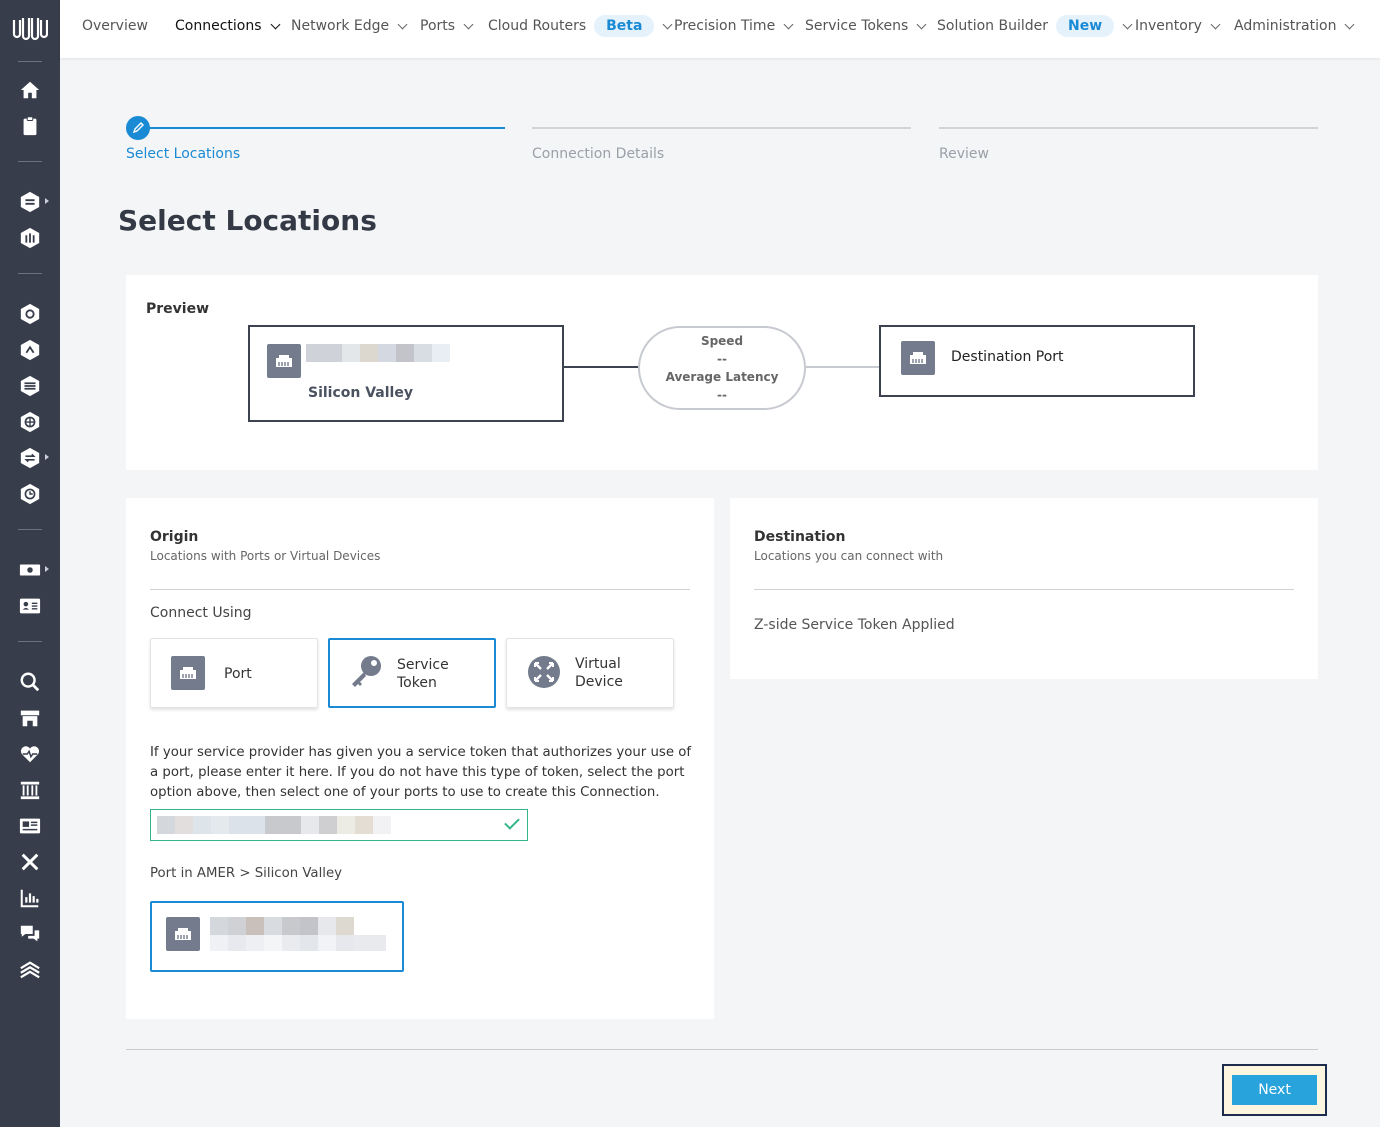 The width and height of the screenshot is (1380, 1127). What do you see at coordinates (30, 350) in the screenshot?
I see `cloud-routers-icon` at bounding box center [30, 350].